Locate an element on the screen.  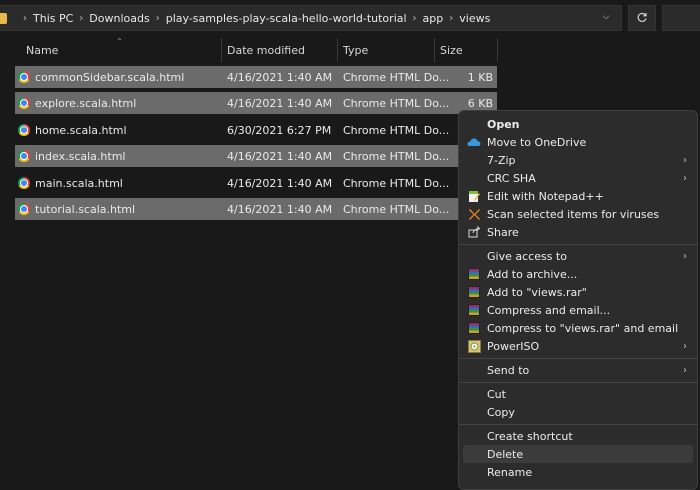
column-header-type: Type is located at coordinates (355, 50).